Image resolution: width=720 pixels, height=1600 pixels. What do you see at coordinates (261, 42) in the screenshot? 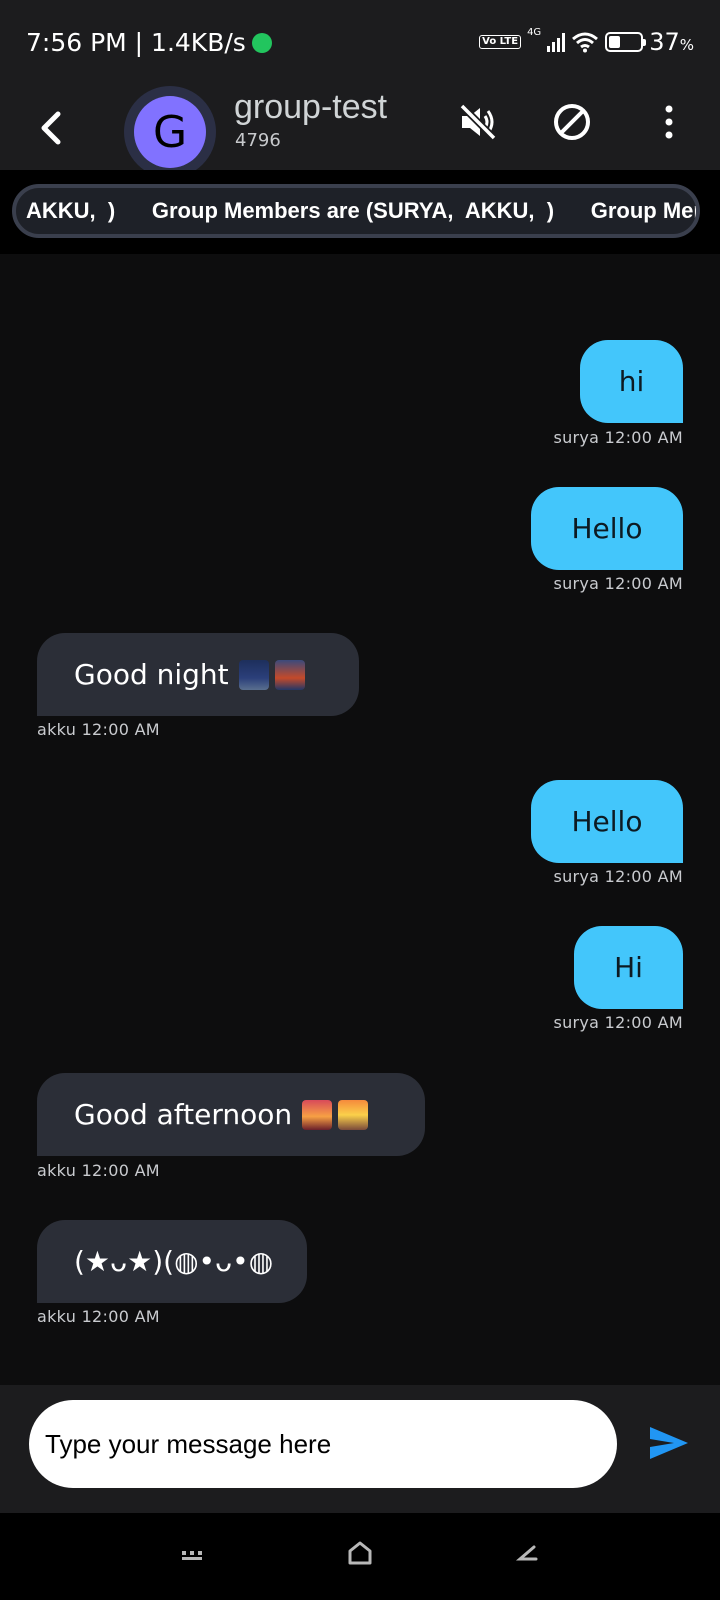
I see `app-notification-icon` at bounding box center [261, 42].